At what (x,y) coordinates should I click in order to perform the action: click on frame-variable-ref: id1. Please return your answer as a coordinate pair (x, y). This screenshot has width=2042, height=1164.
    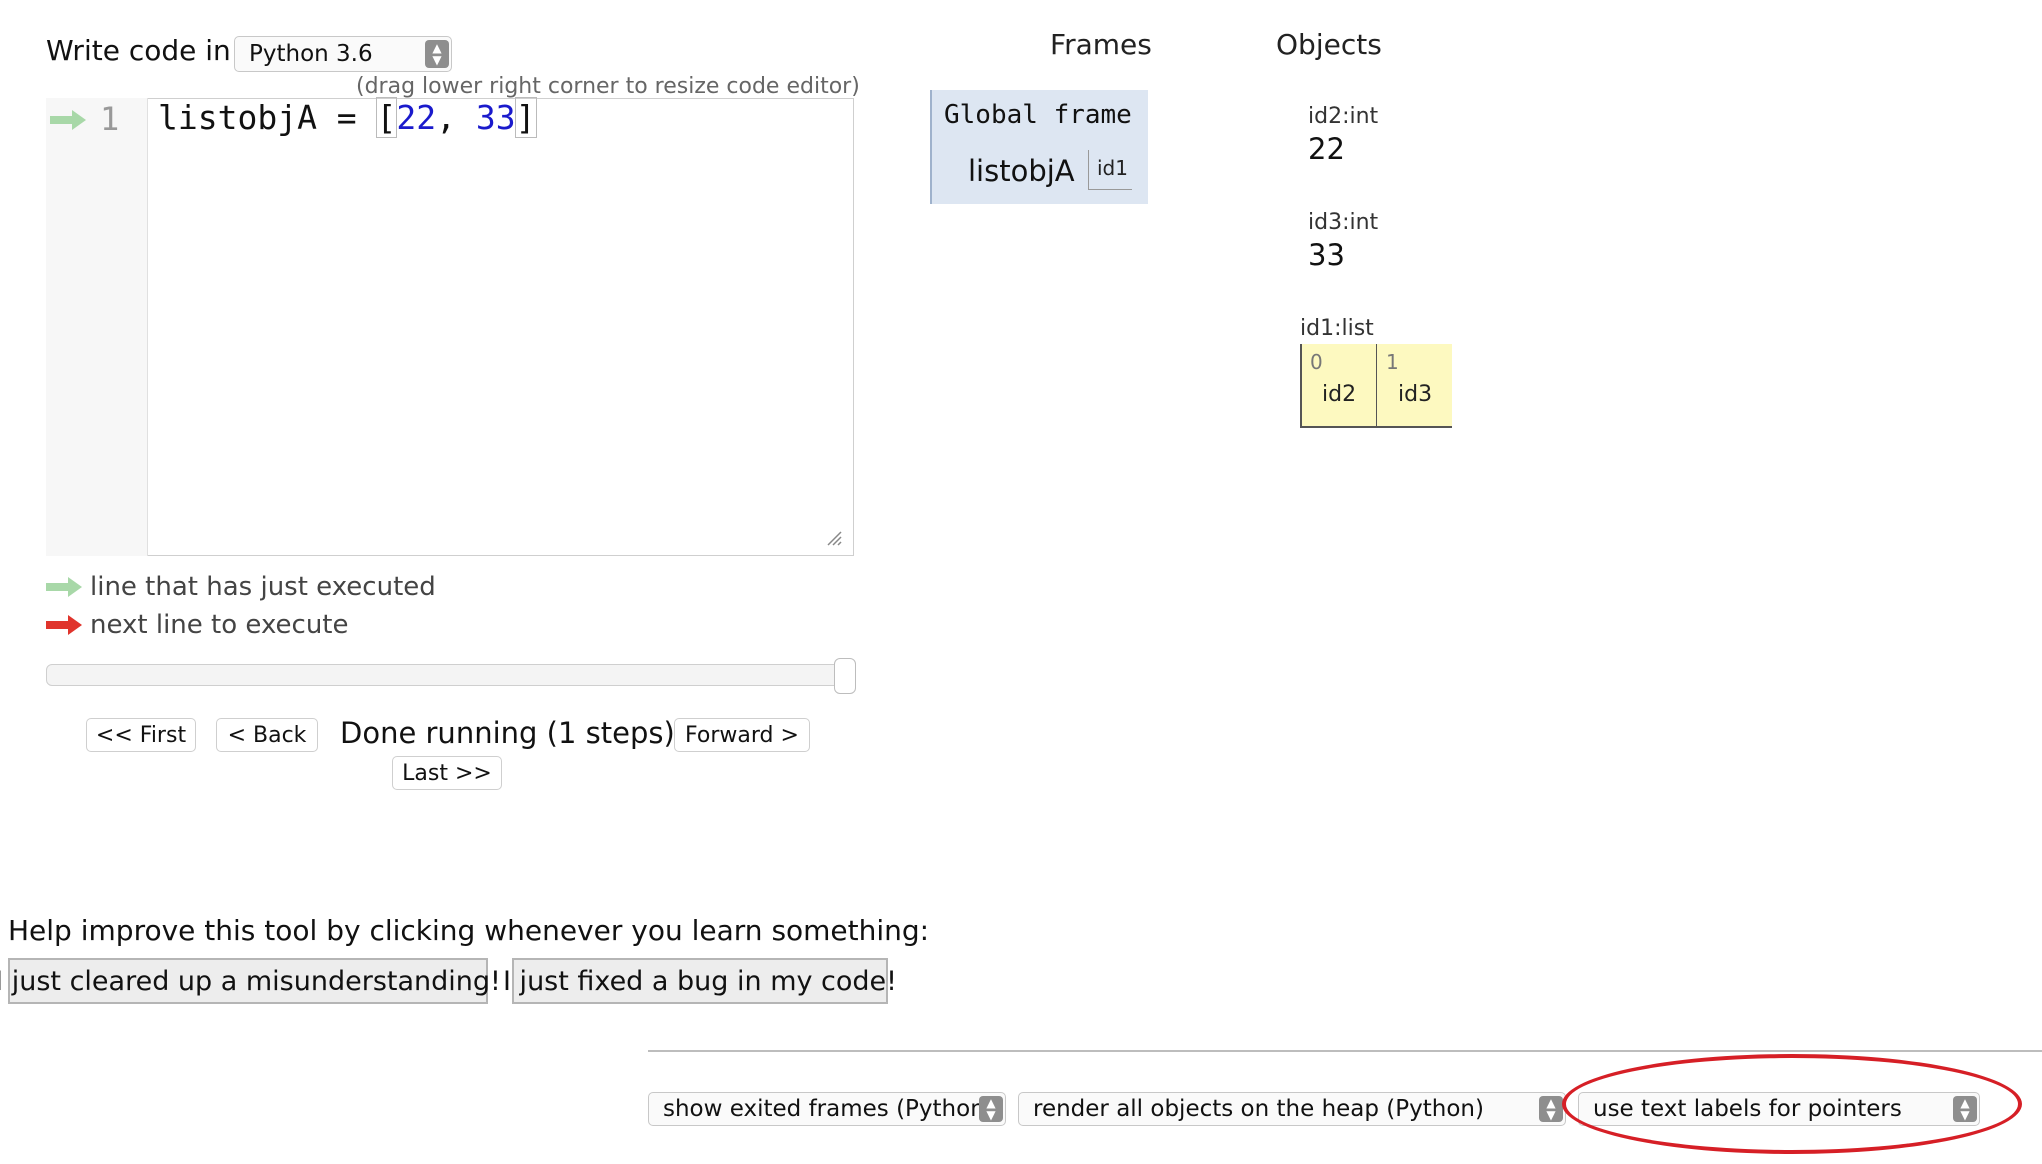
    Looking at the image, I should click on (1110, 170).